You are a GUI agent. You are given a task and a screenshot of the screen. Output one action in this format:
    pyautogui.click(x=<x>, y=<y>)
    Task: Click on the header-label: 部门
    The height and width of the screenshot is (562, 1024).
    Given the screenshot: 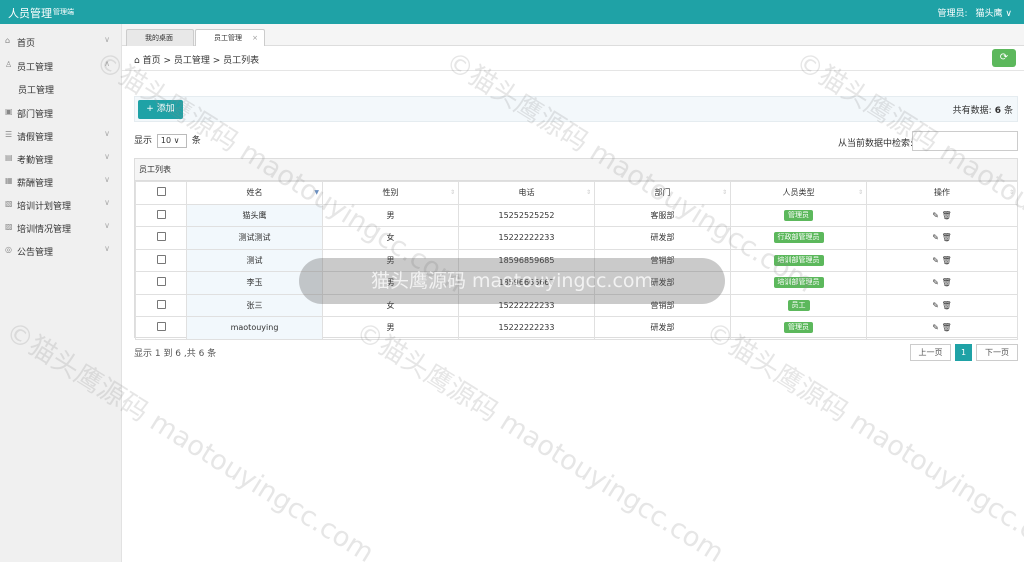 What is the action you would take?
    pyautogui.click(x=662, y=193)
    